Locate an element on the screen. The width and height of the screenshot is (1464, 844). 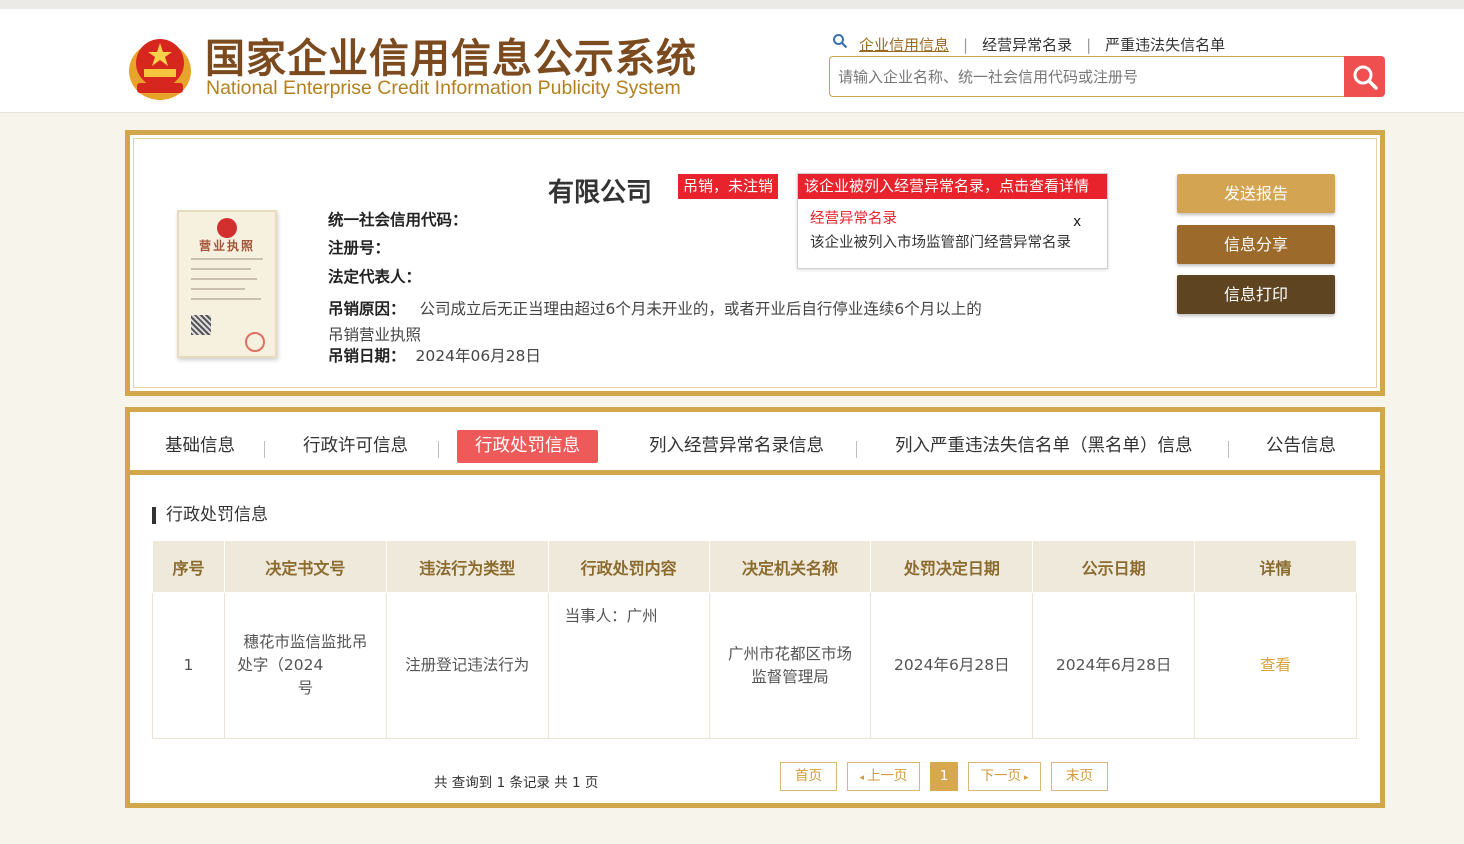
send-report-button: 发送报告 is located at coordinates (1256, 193).